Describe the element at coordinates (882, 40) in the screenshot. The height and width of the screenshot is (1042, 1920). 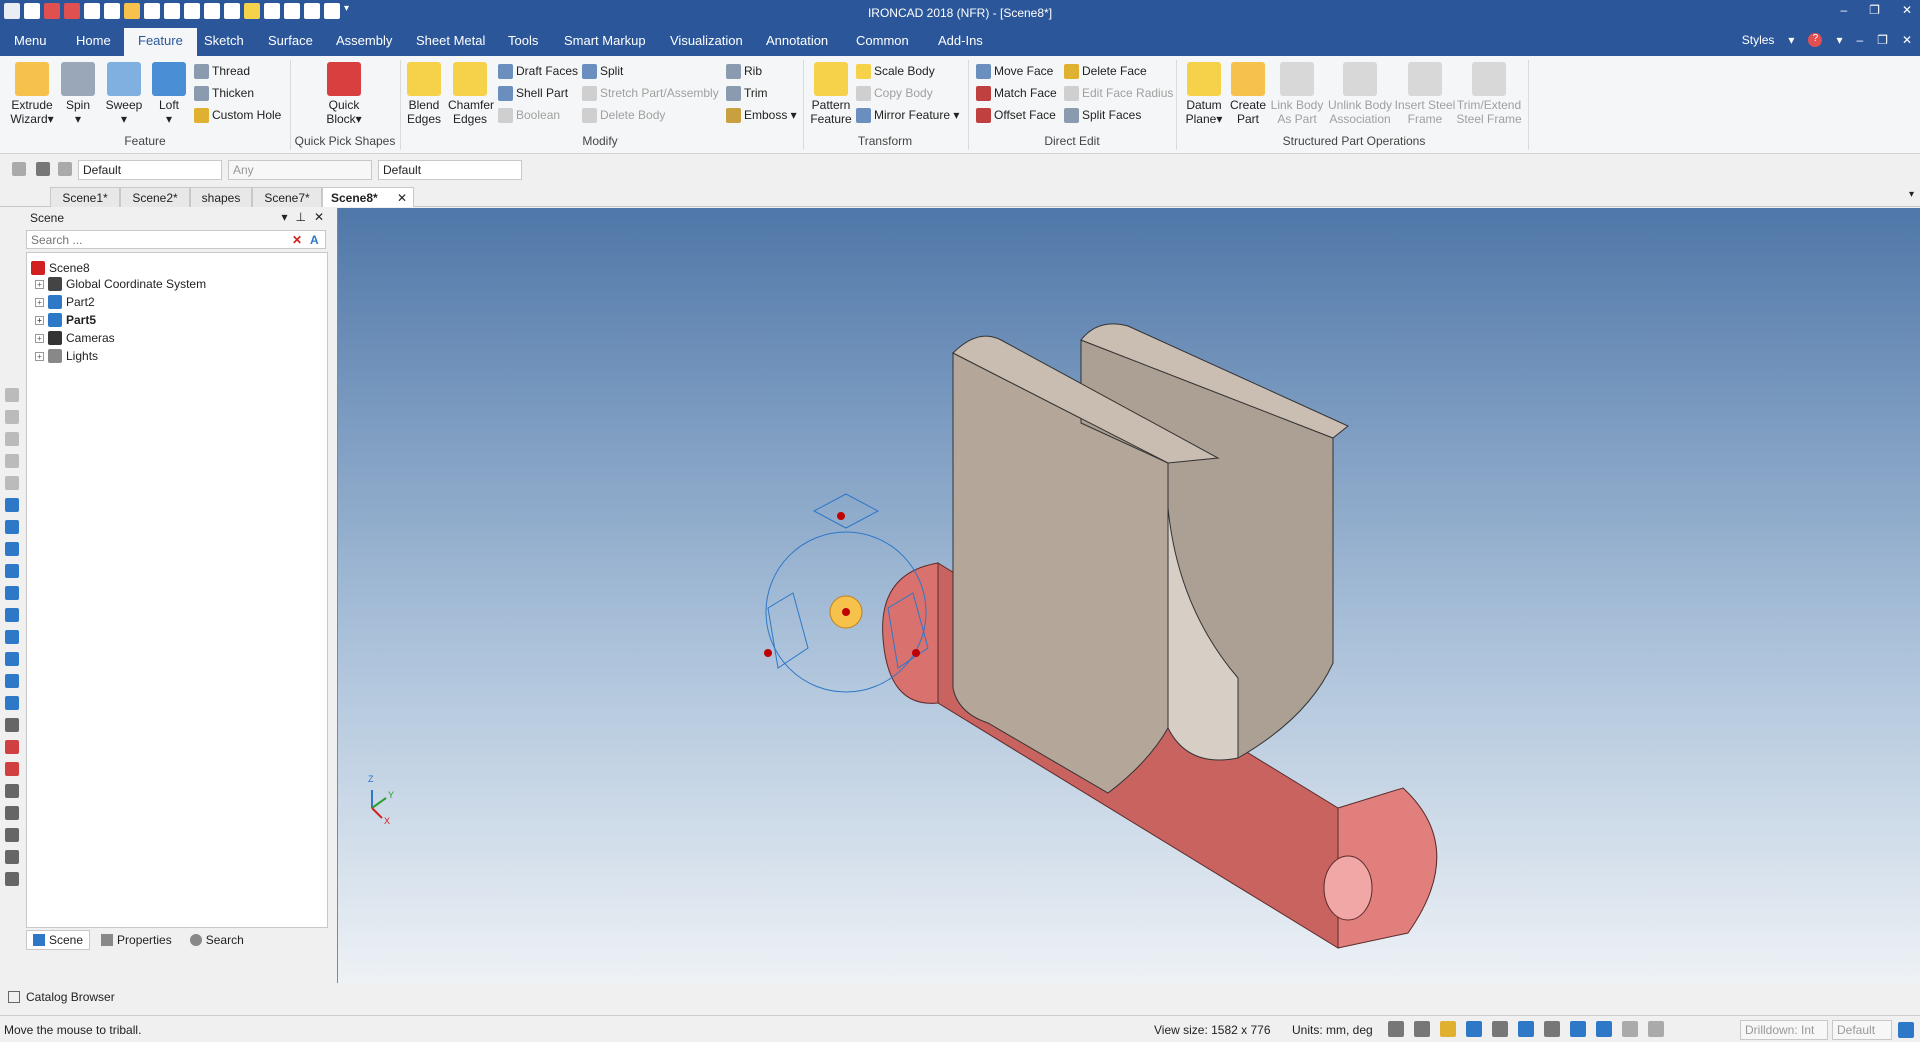
I see `tab-common: Common` at that location.